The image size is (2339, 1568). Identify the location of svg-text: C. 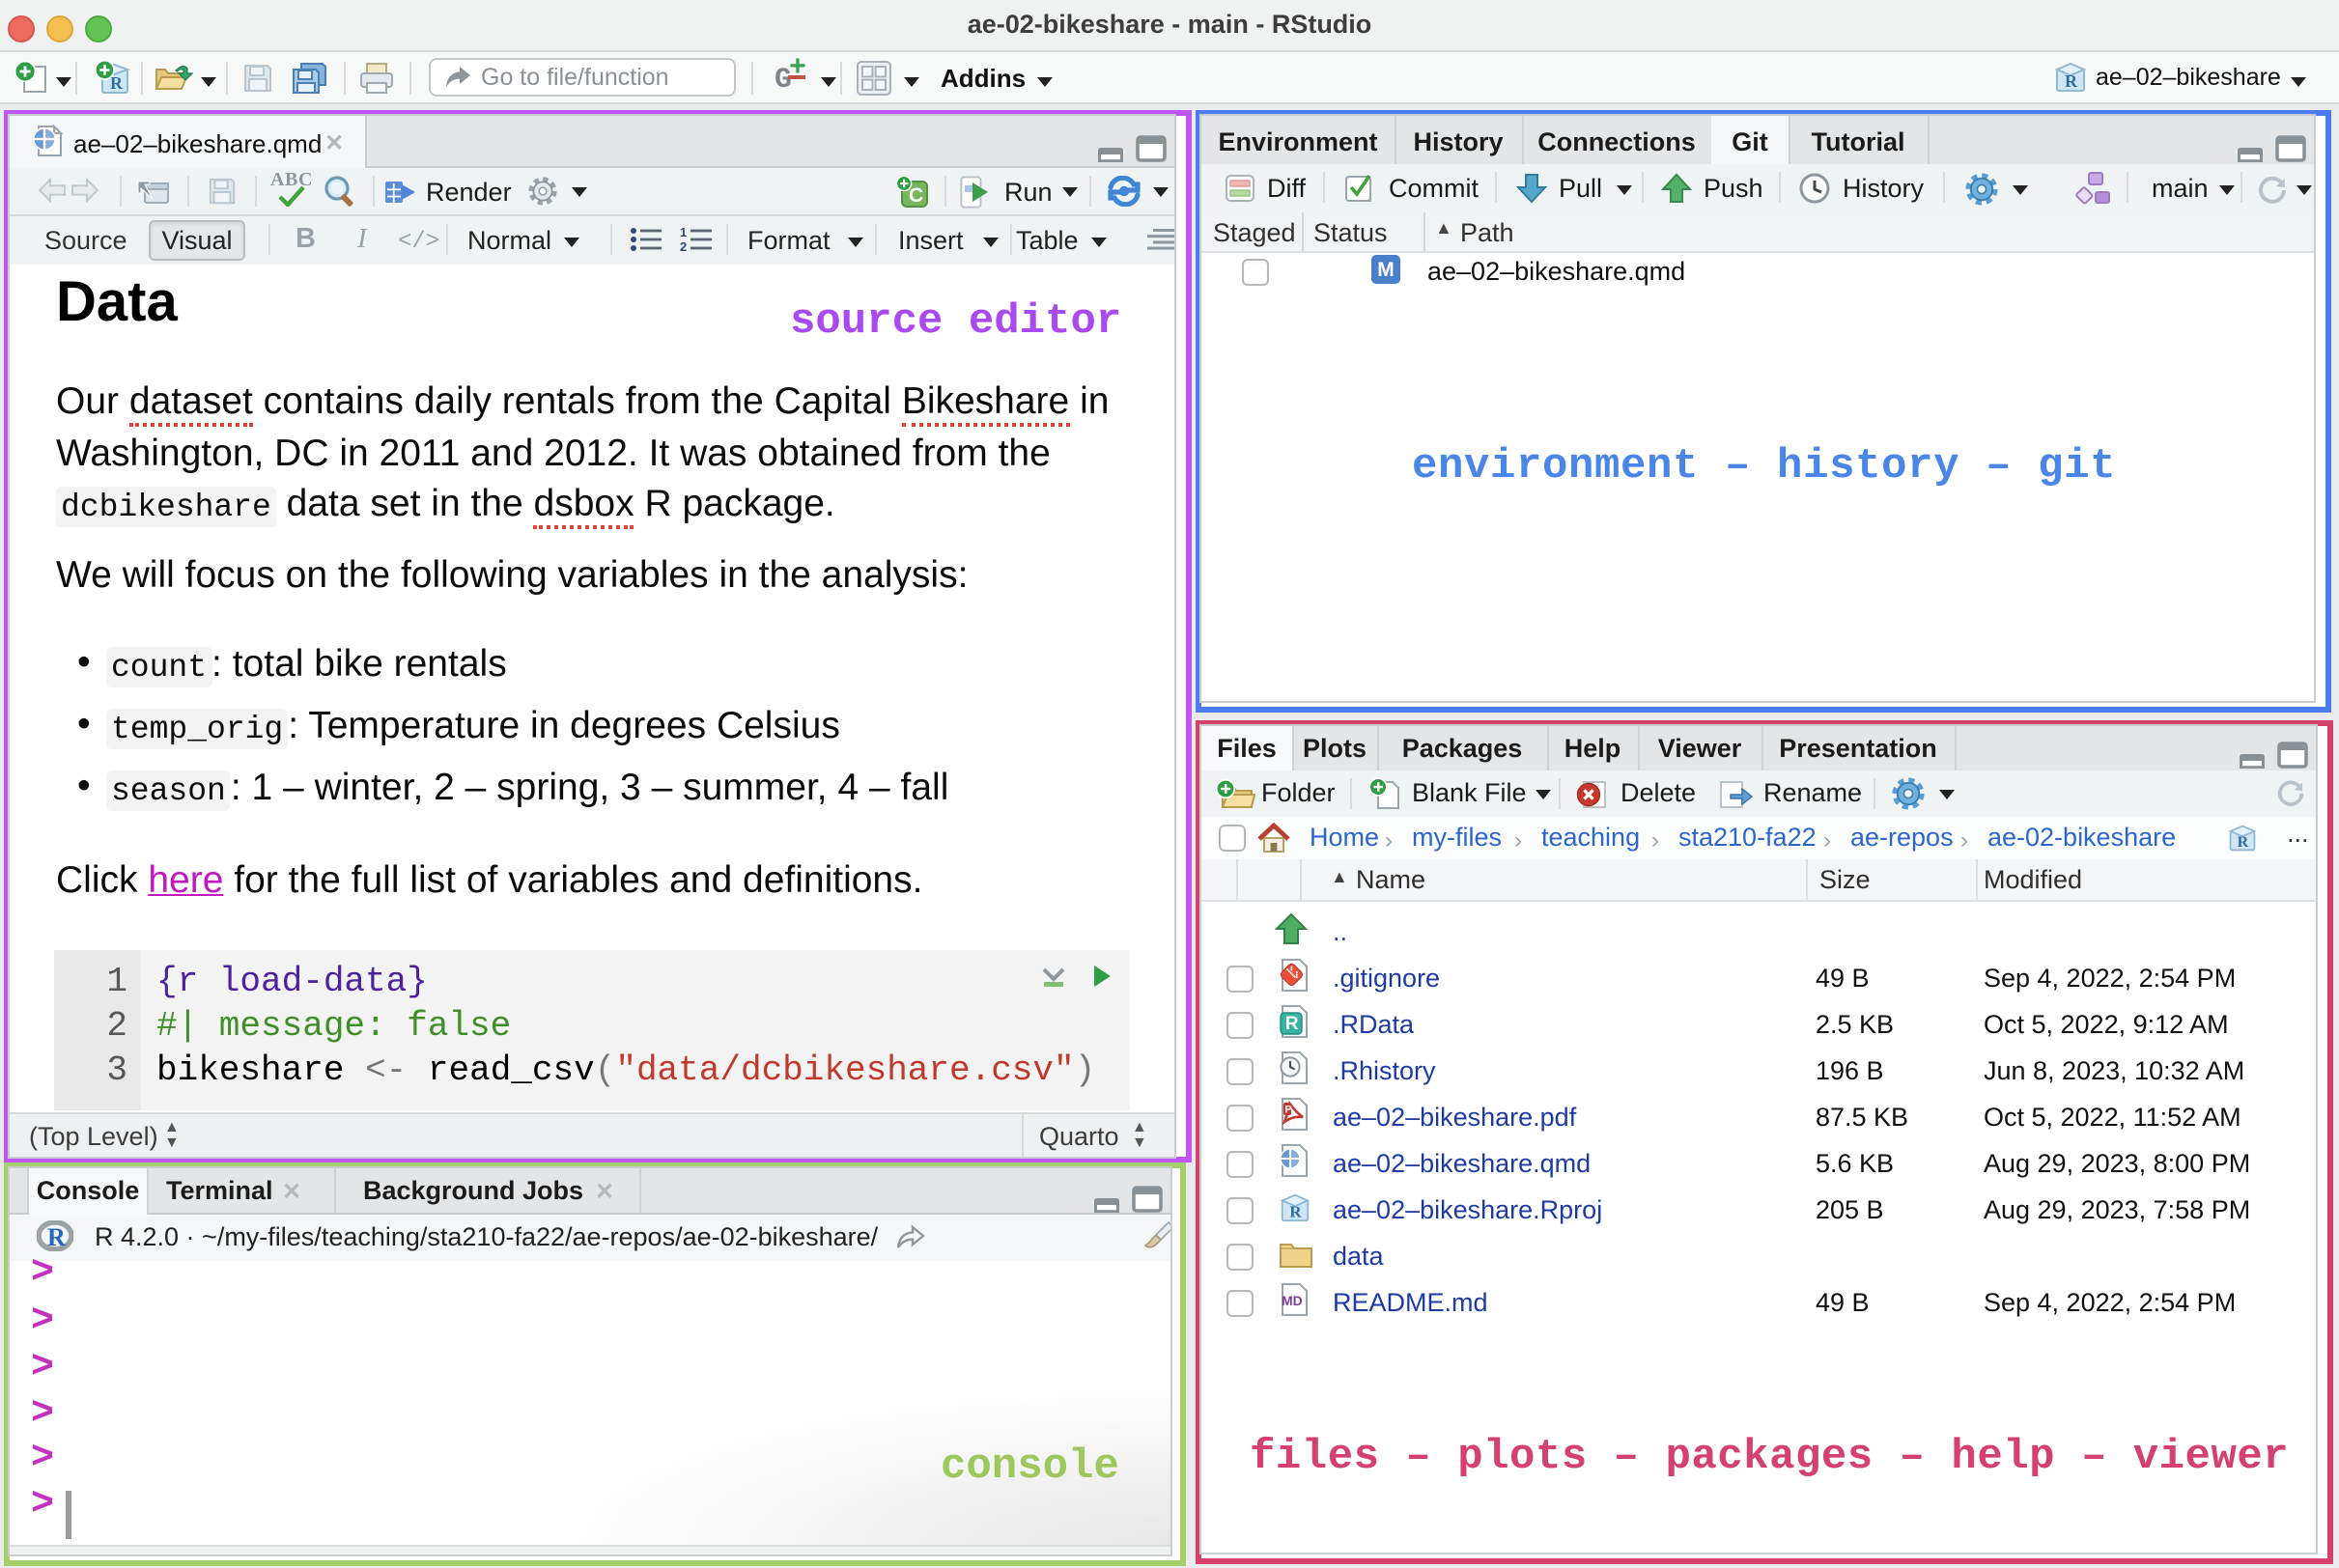
(916, 195).